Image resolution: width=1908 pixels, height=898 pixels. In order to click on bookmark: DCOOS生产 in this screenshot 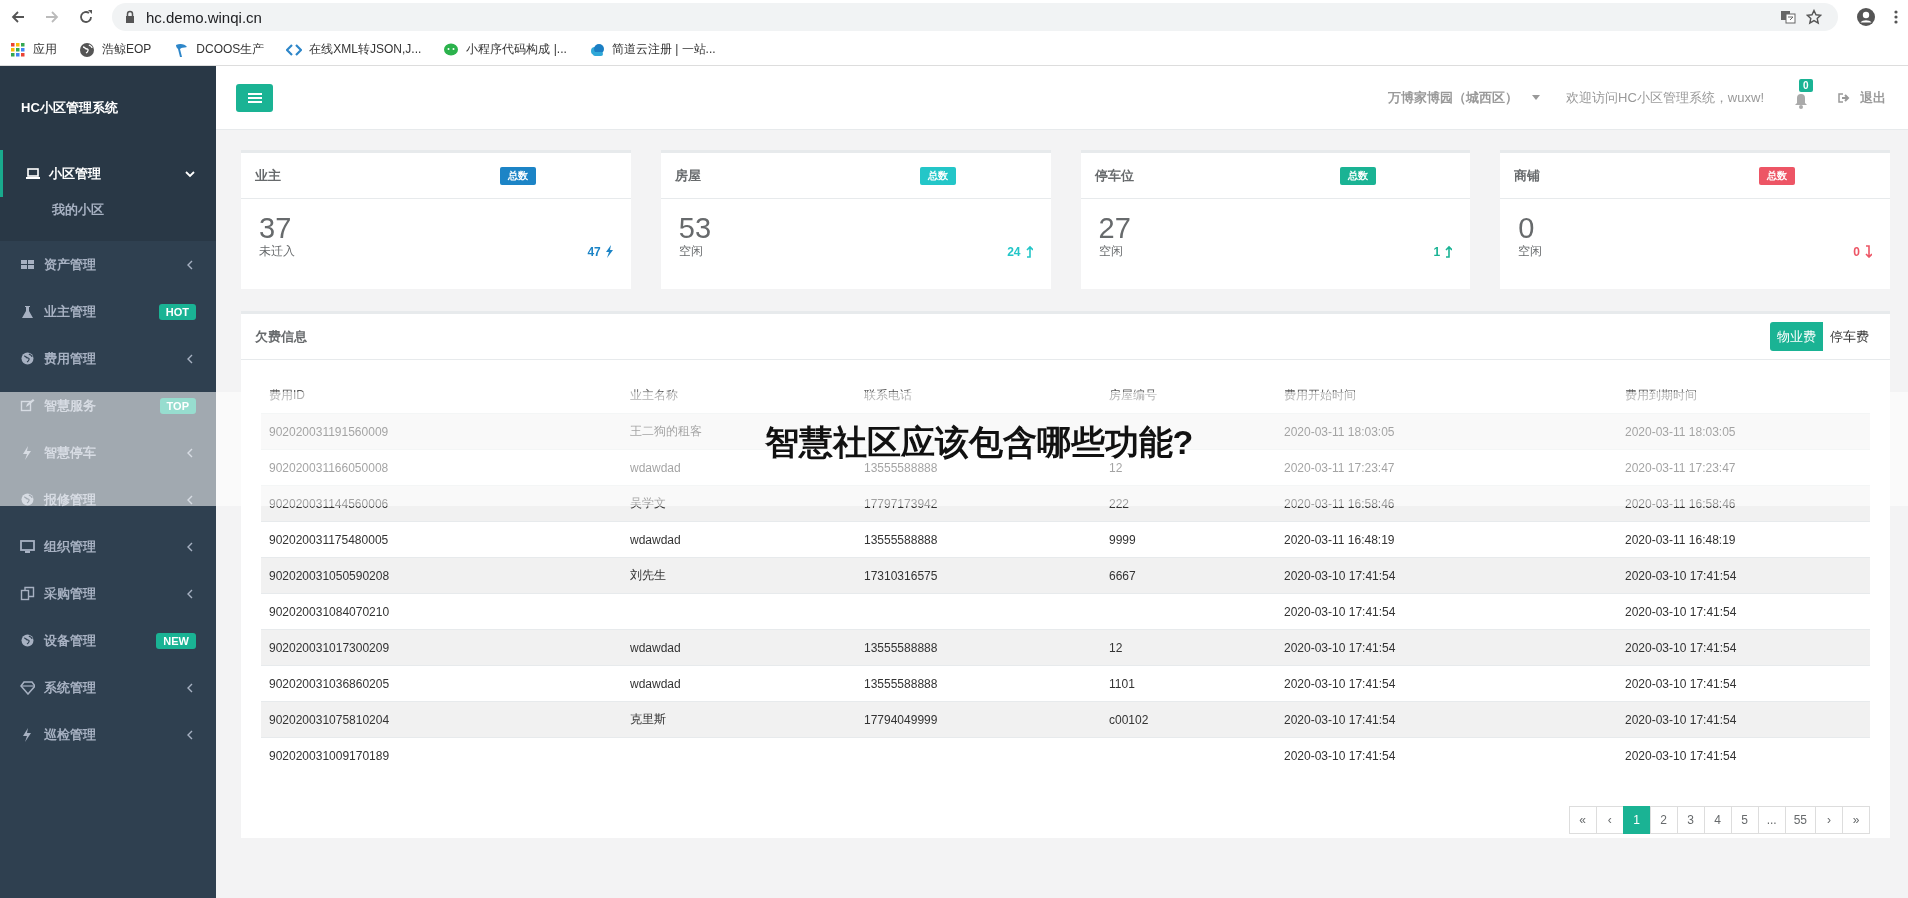, I will do `click(219, 49)`.